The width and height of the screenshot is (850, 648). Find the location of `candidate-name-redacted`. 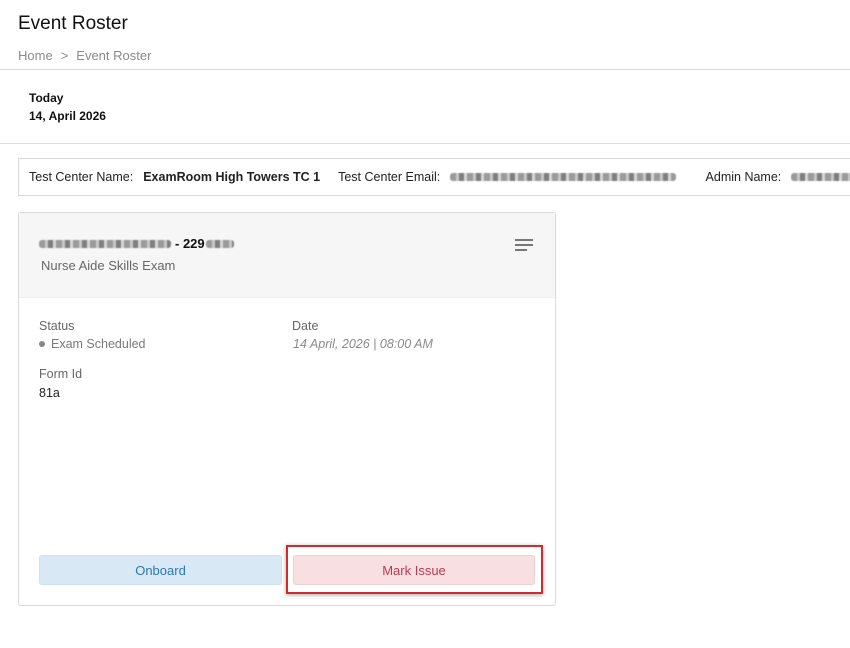

candidate-name-redacted is located at coordinates (105, 243).